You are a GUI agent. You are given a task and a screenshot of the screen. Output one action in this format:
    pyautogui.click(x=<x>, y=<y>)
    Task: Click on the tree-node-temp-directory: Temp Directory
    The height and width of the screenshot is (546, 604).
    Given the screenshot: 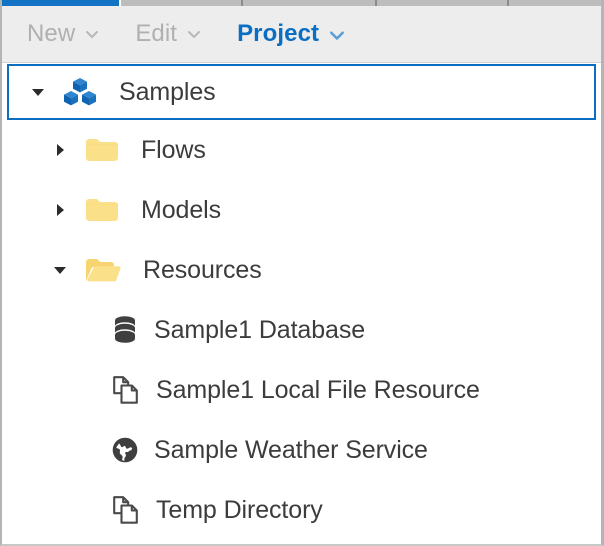 What is the action you would take?
    pyautogui.click(x=301, y=510)
    